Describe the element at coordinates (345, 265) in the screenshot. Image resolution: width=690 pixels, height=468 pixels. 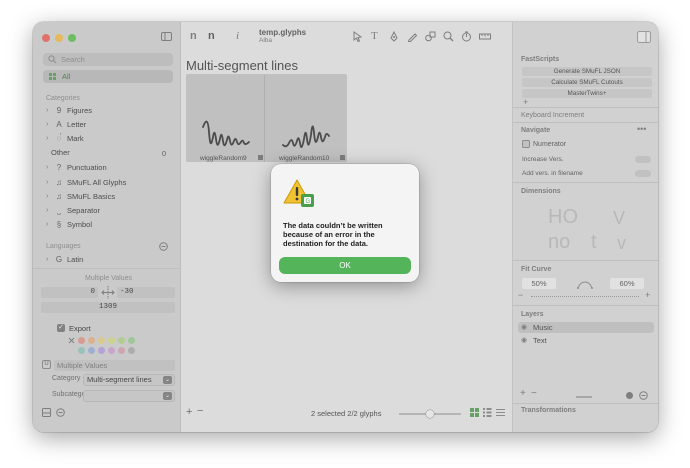
I see `ok-button: OK` at that location.